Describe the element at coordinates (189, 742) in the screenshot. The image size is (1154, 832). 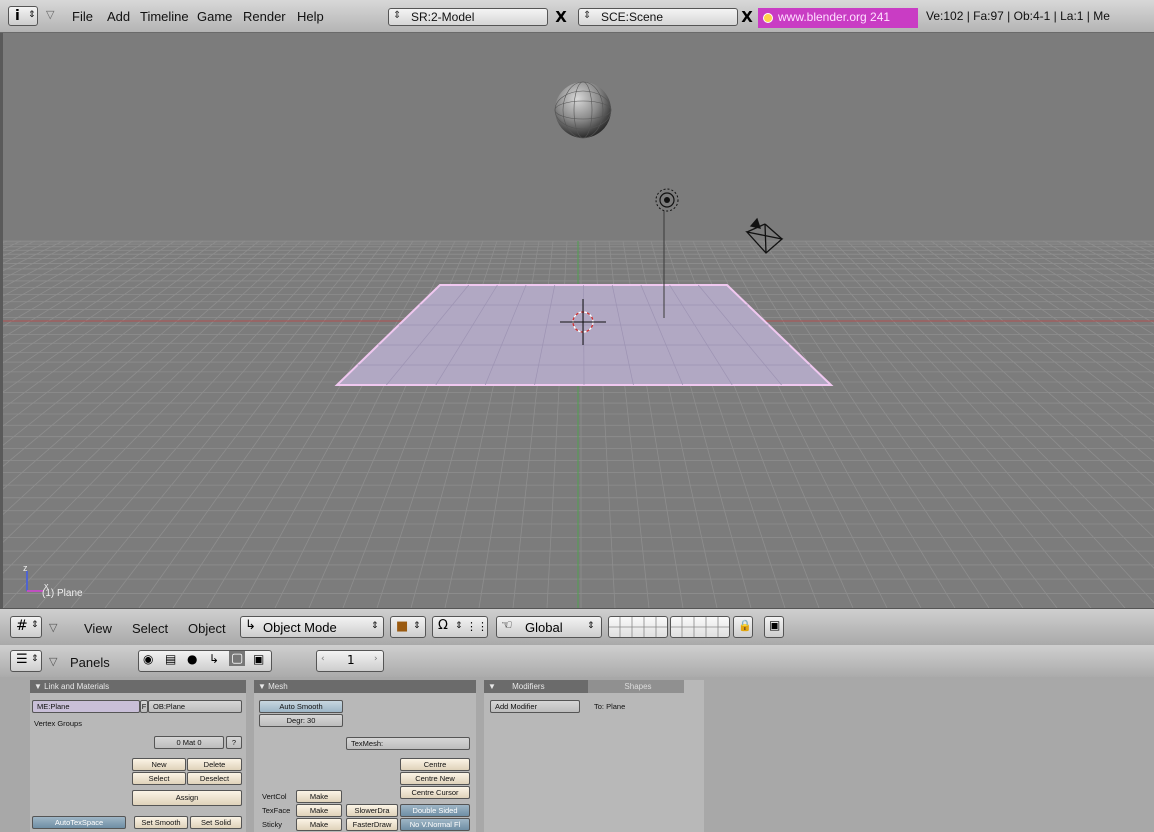
I see `material-index-field: 0 Mat 0` at that location.